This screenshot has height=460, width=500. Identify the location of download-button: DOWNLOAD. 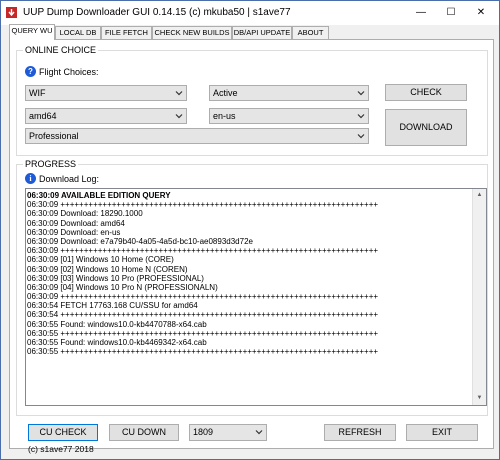
(426, 127).